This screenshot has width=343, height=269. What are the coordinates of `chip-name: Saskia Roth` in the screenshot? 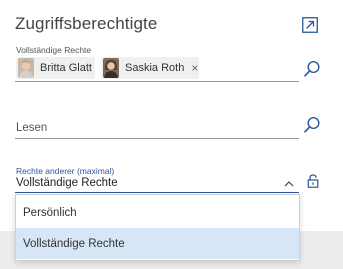 It's located at (155, 68).